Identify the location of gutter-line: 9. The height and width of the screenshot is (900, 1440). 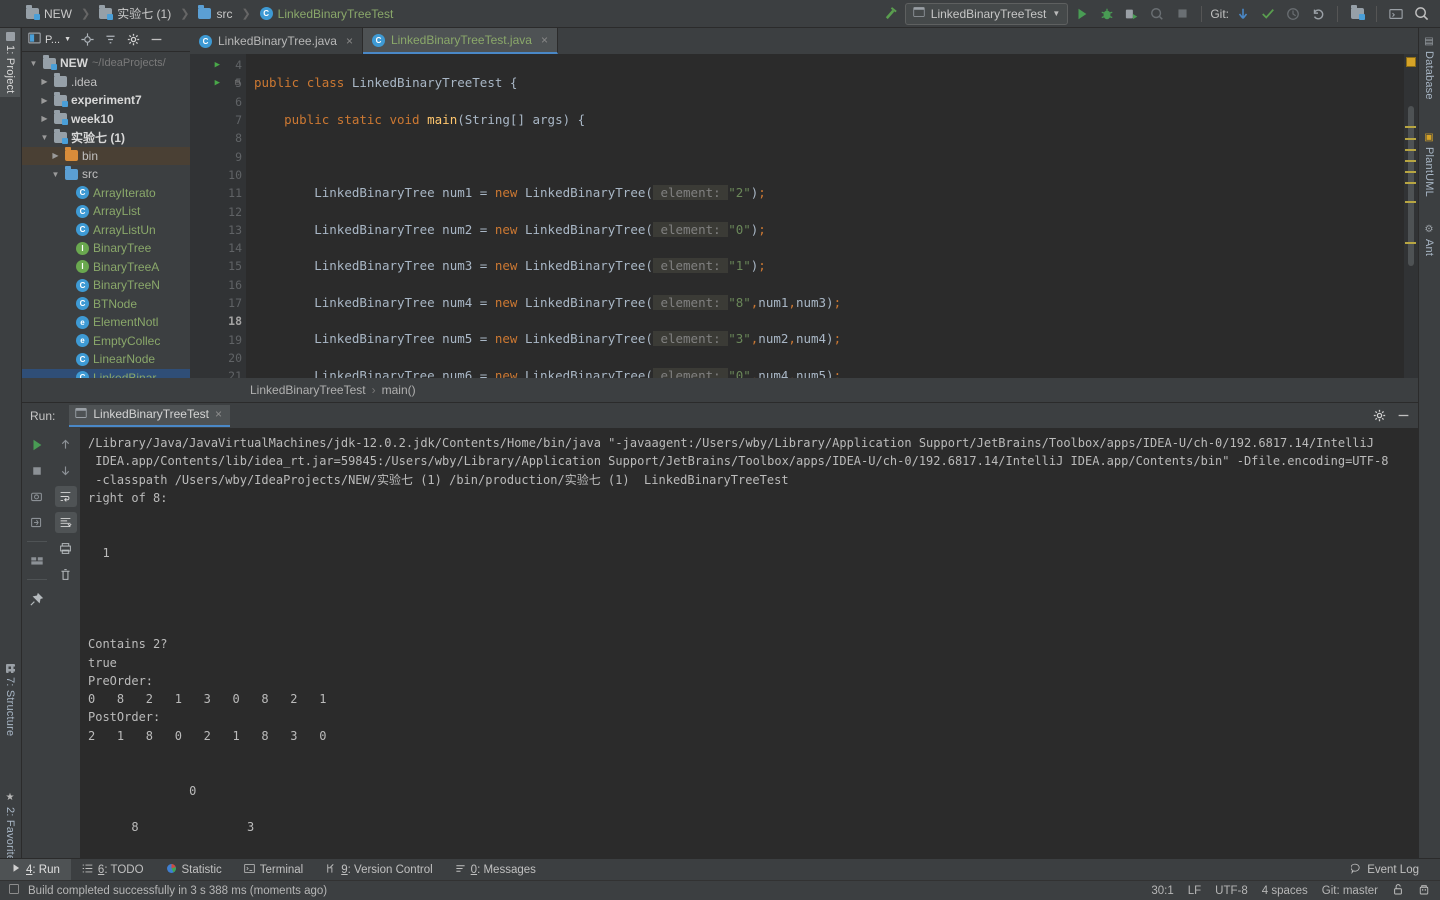
(218, 156).